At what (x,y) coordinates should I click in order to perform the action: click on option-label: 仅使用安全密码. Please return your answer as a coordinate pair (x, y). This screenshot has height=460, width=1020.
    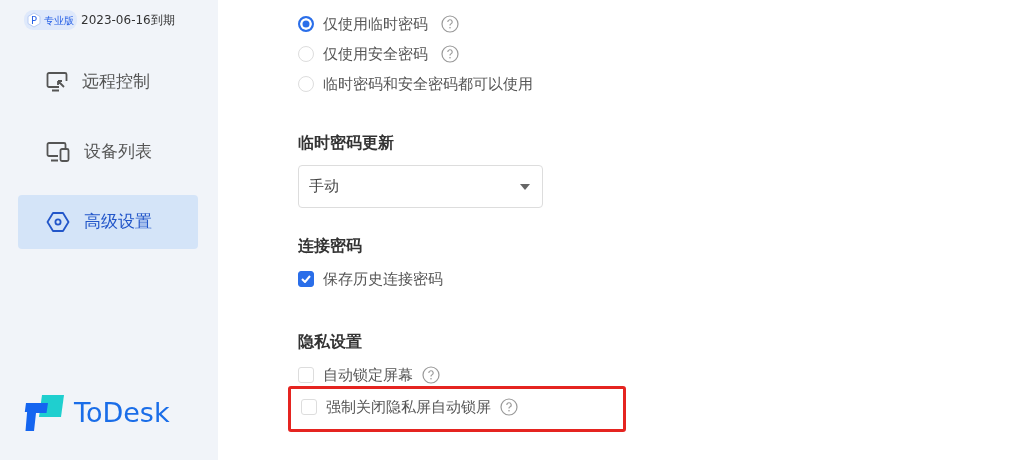
    Looking at the image, I should click on (375, 54).